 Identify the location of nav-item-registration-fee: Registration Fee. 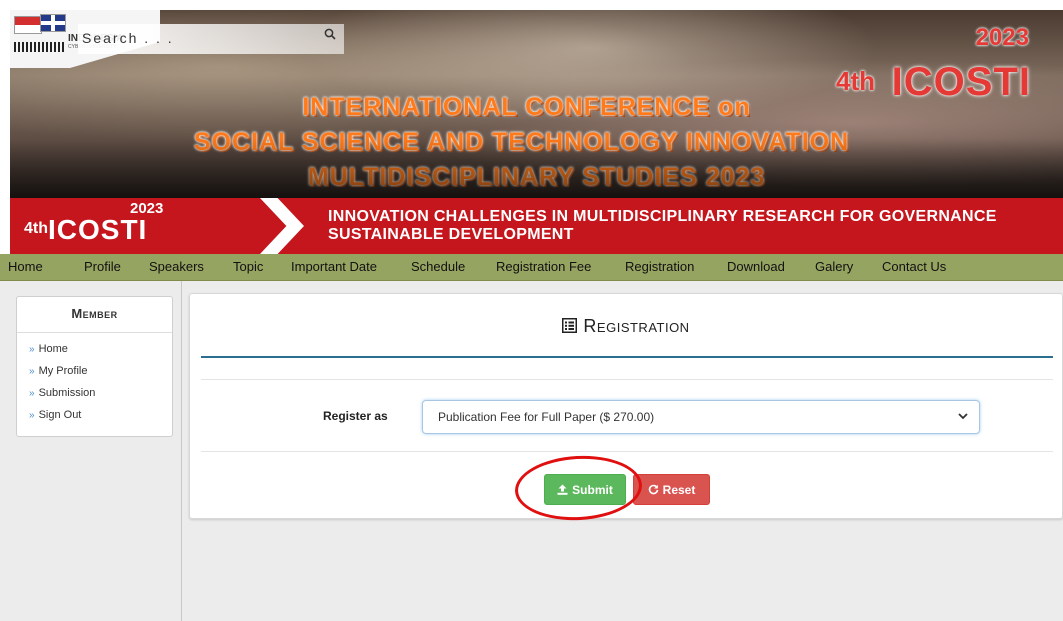
(543, 266).